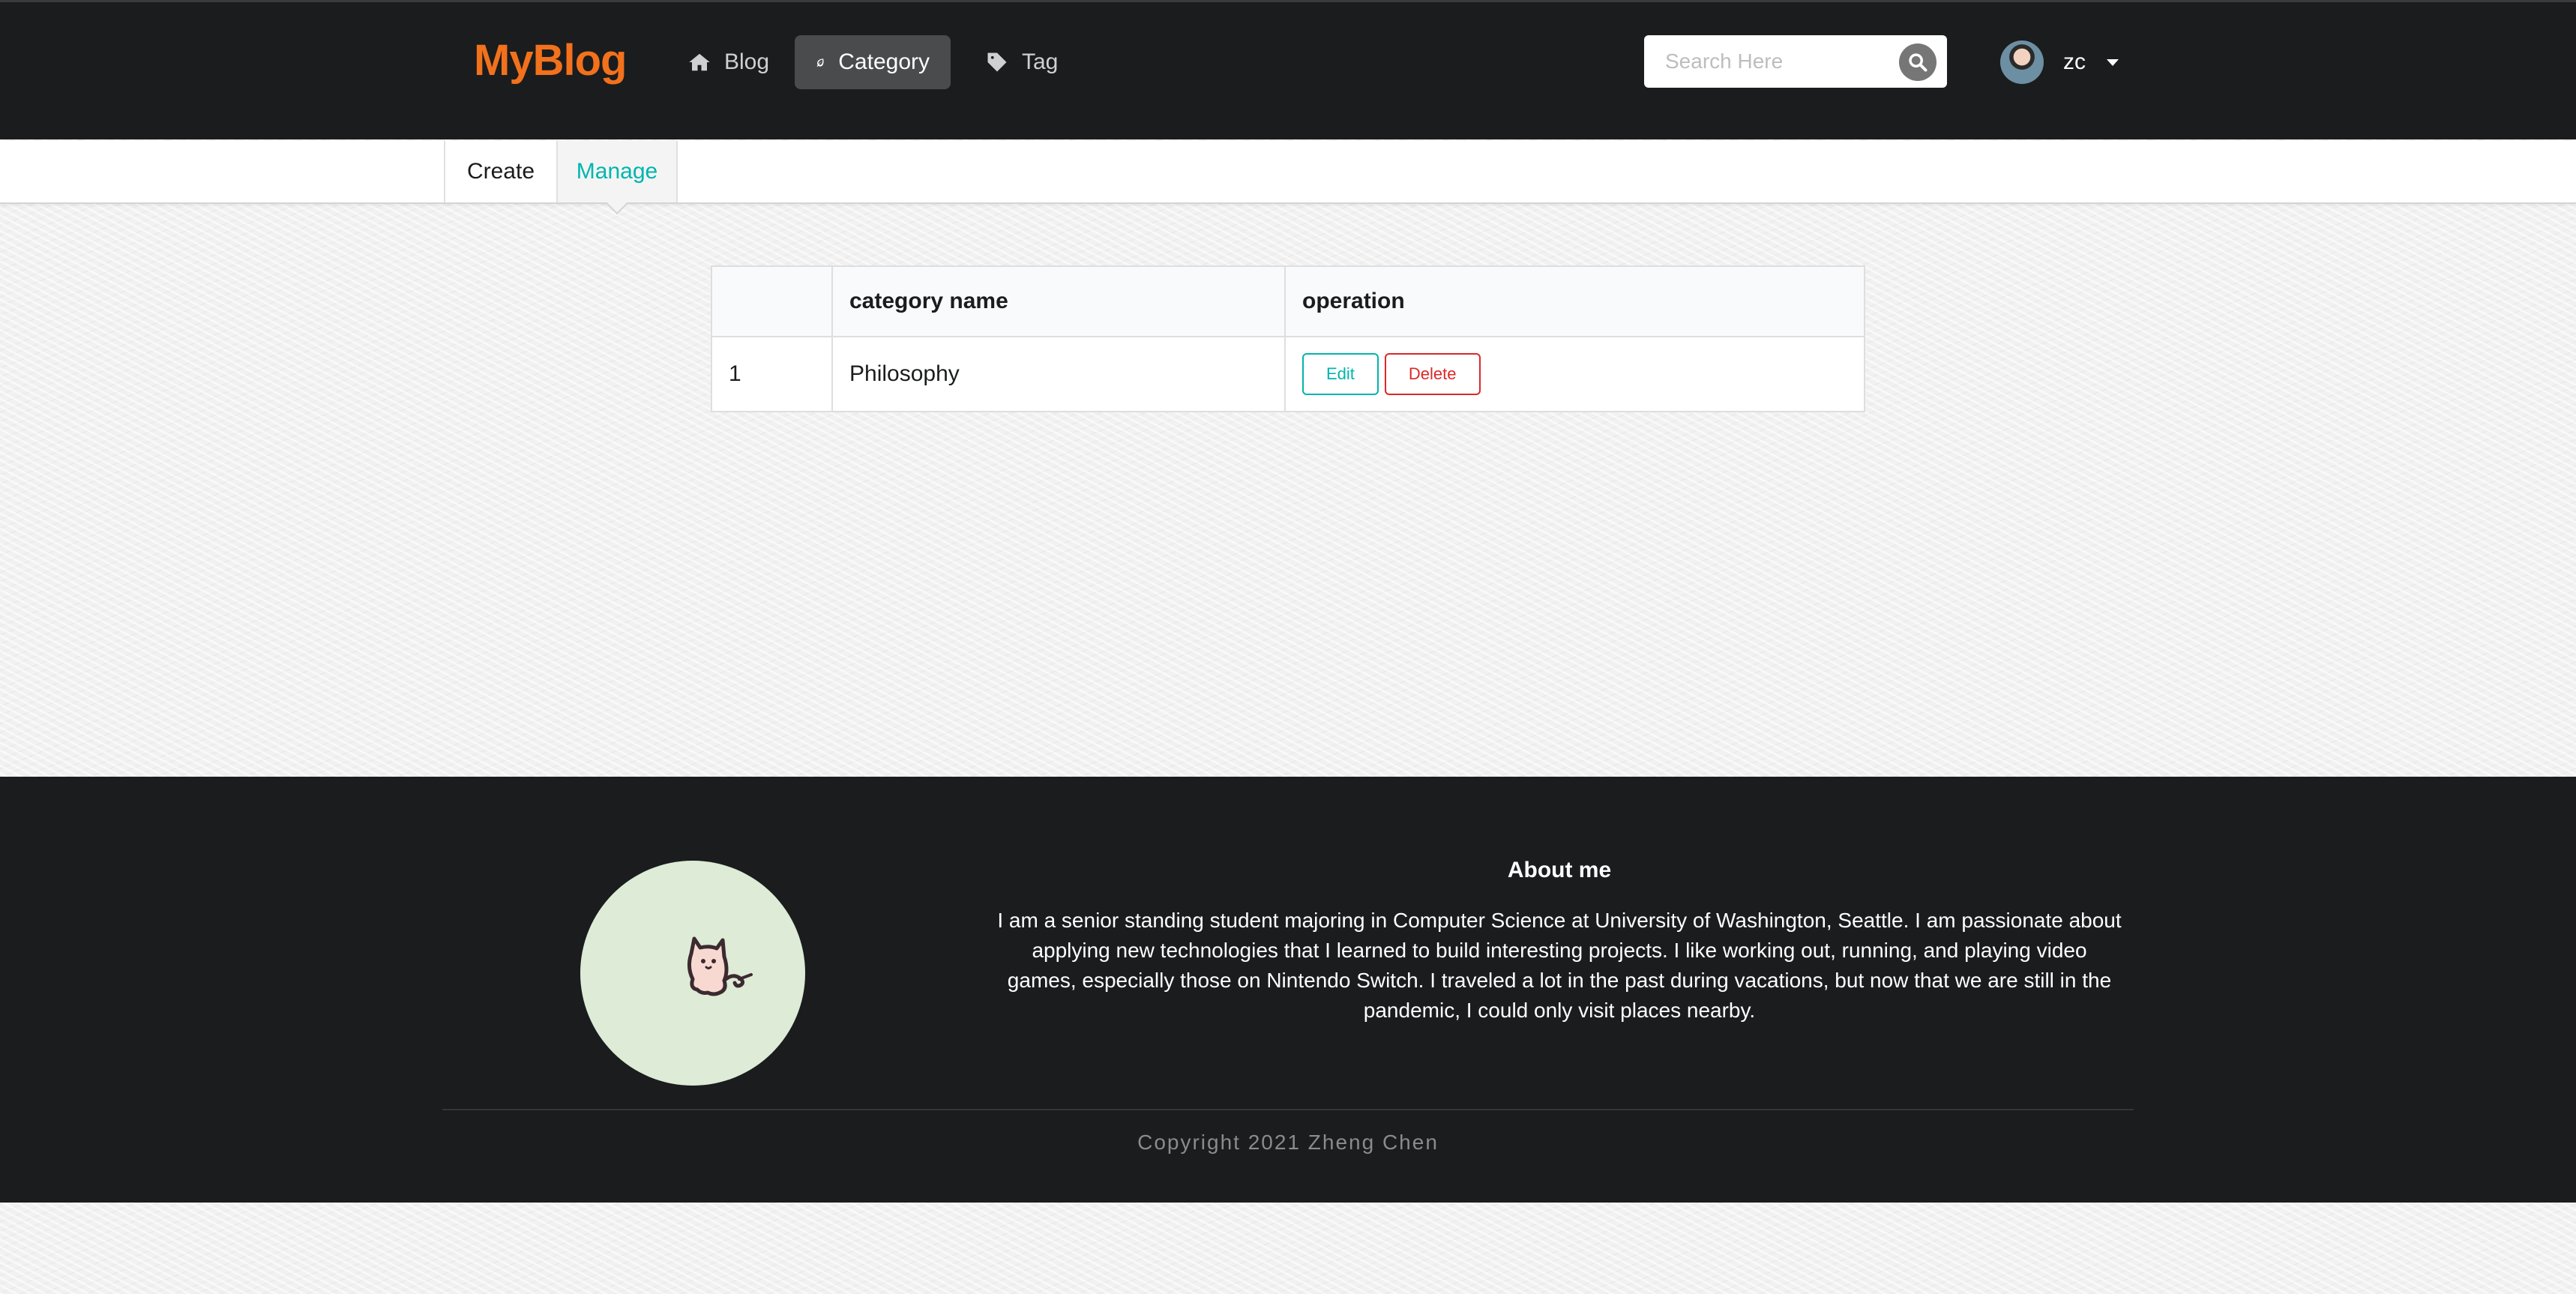 This screenshot has height=1294, width=2576. What do you see at coordinates (747, 61) in the screenshot?
I see `nav-blog-label: Blog` at bounding box center [747, 61].